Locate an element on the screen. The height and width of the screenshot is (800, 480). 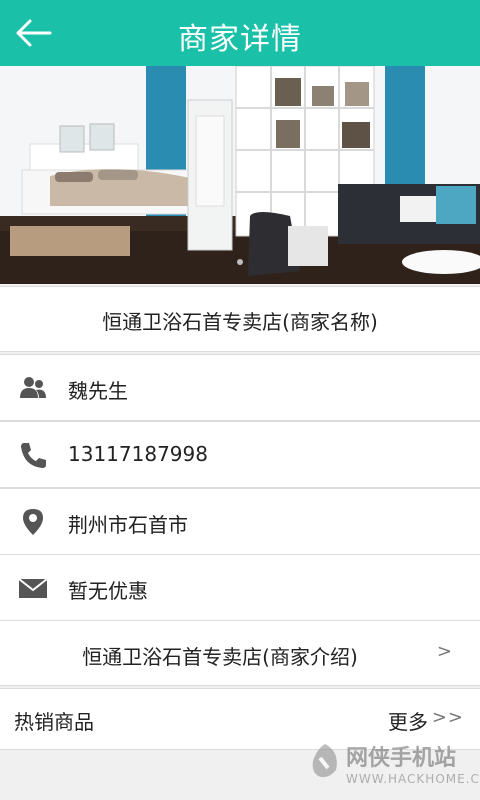
phone-row: 13117187998 is located at coordinates (240, 454).